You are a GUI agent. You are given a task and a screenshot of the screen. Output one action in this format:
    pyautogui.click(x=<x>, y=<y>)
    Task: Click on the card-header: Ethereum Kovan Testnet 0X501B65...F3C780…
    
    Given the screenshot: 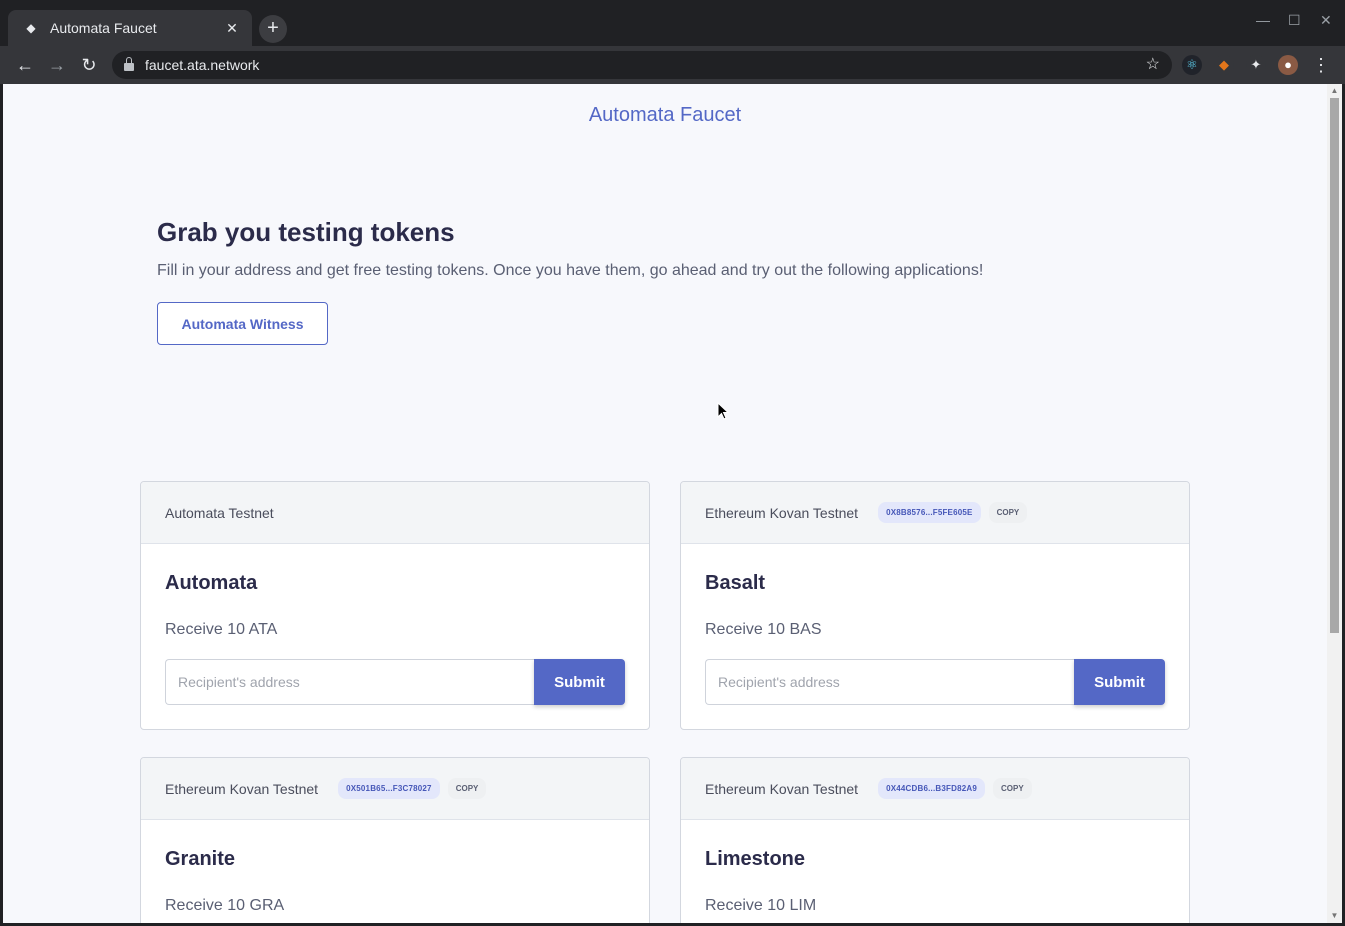 What is the action you would take?
    pyautogui.click(x=395, y=789)
    